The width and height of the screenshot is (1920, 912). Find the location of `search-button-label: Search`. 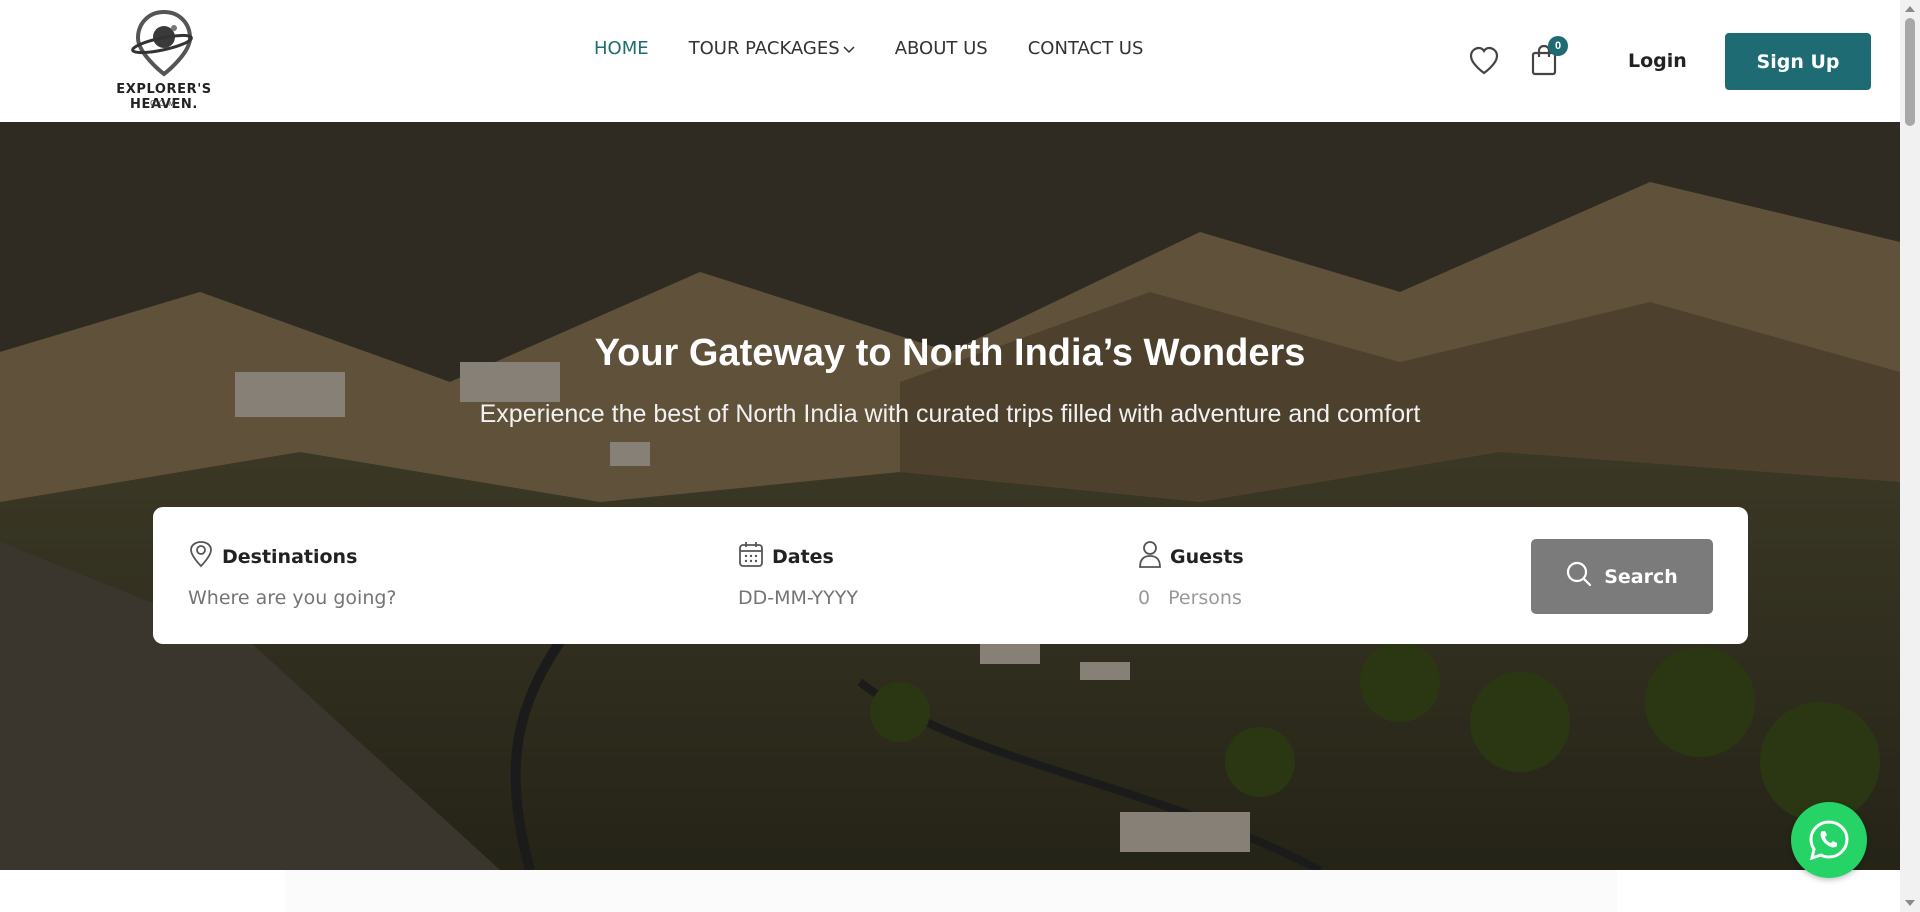

search-button-label: Search is located at coordinates (1641, 576).